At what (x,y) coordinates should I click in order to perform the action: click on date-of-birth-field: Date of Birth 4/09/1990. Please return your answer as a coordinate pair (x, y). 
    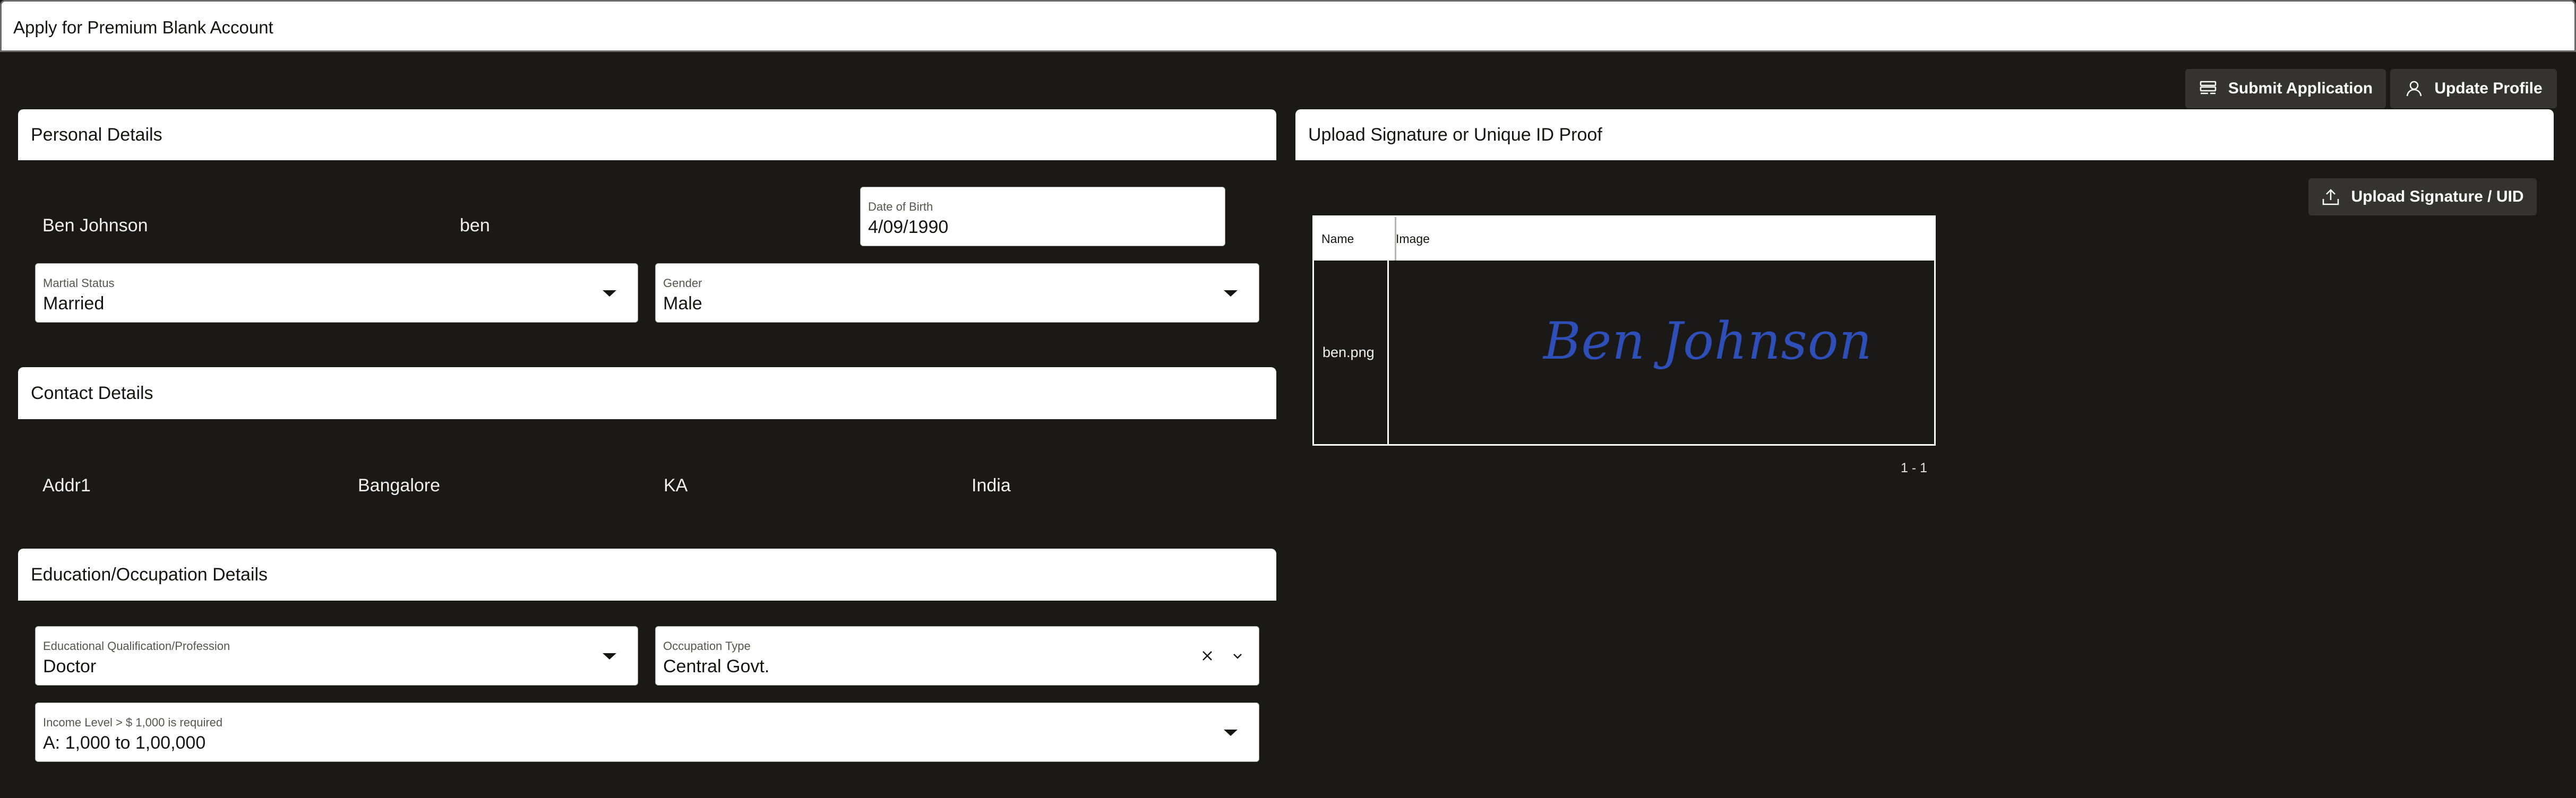
    Looking at the image, I should click on (1042, 216).